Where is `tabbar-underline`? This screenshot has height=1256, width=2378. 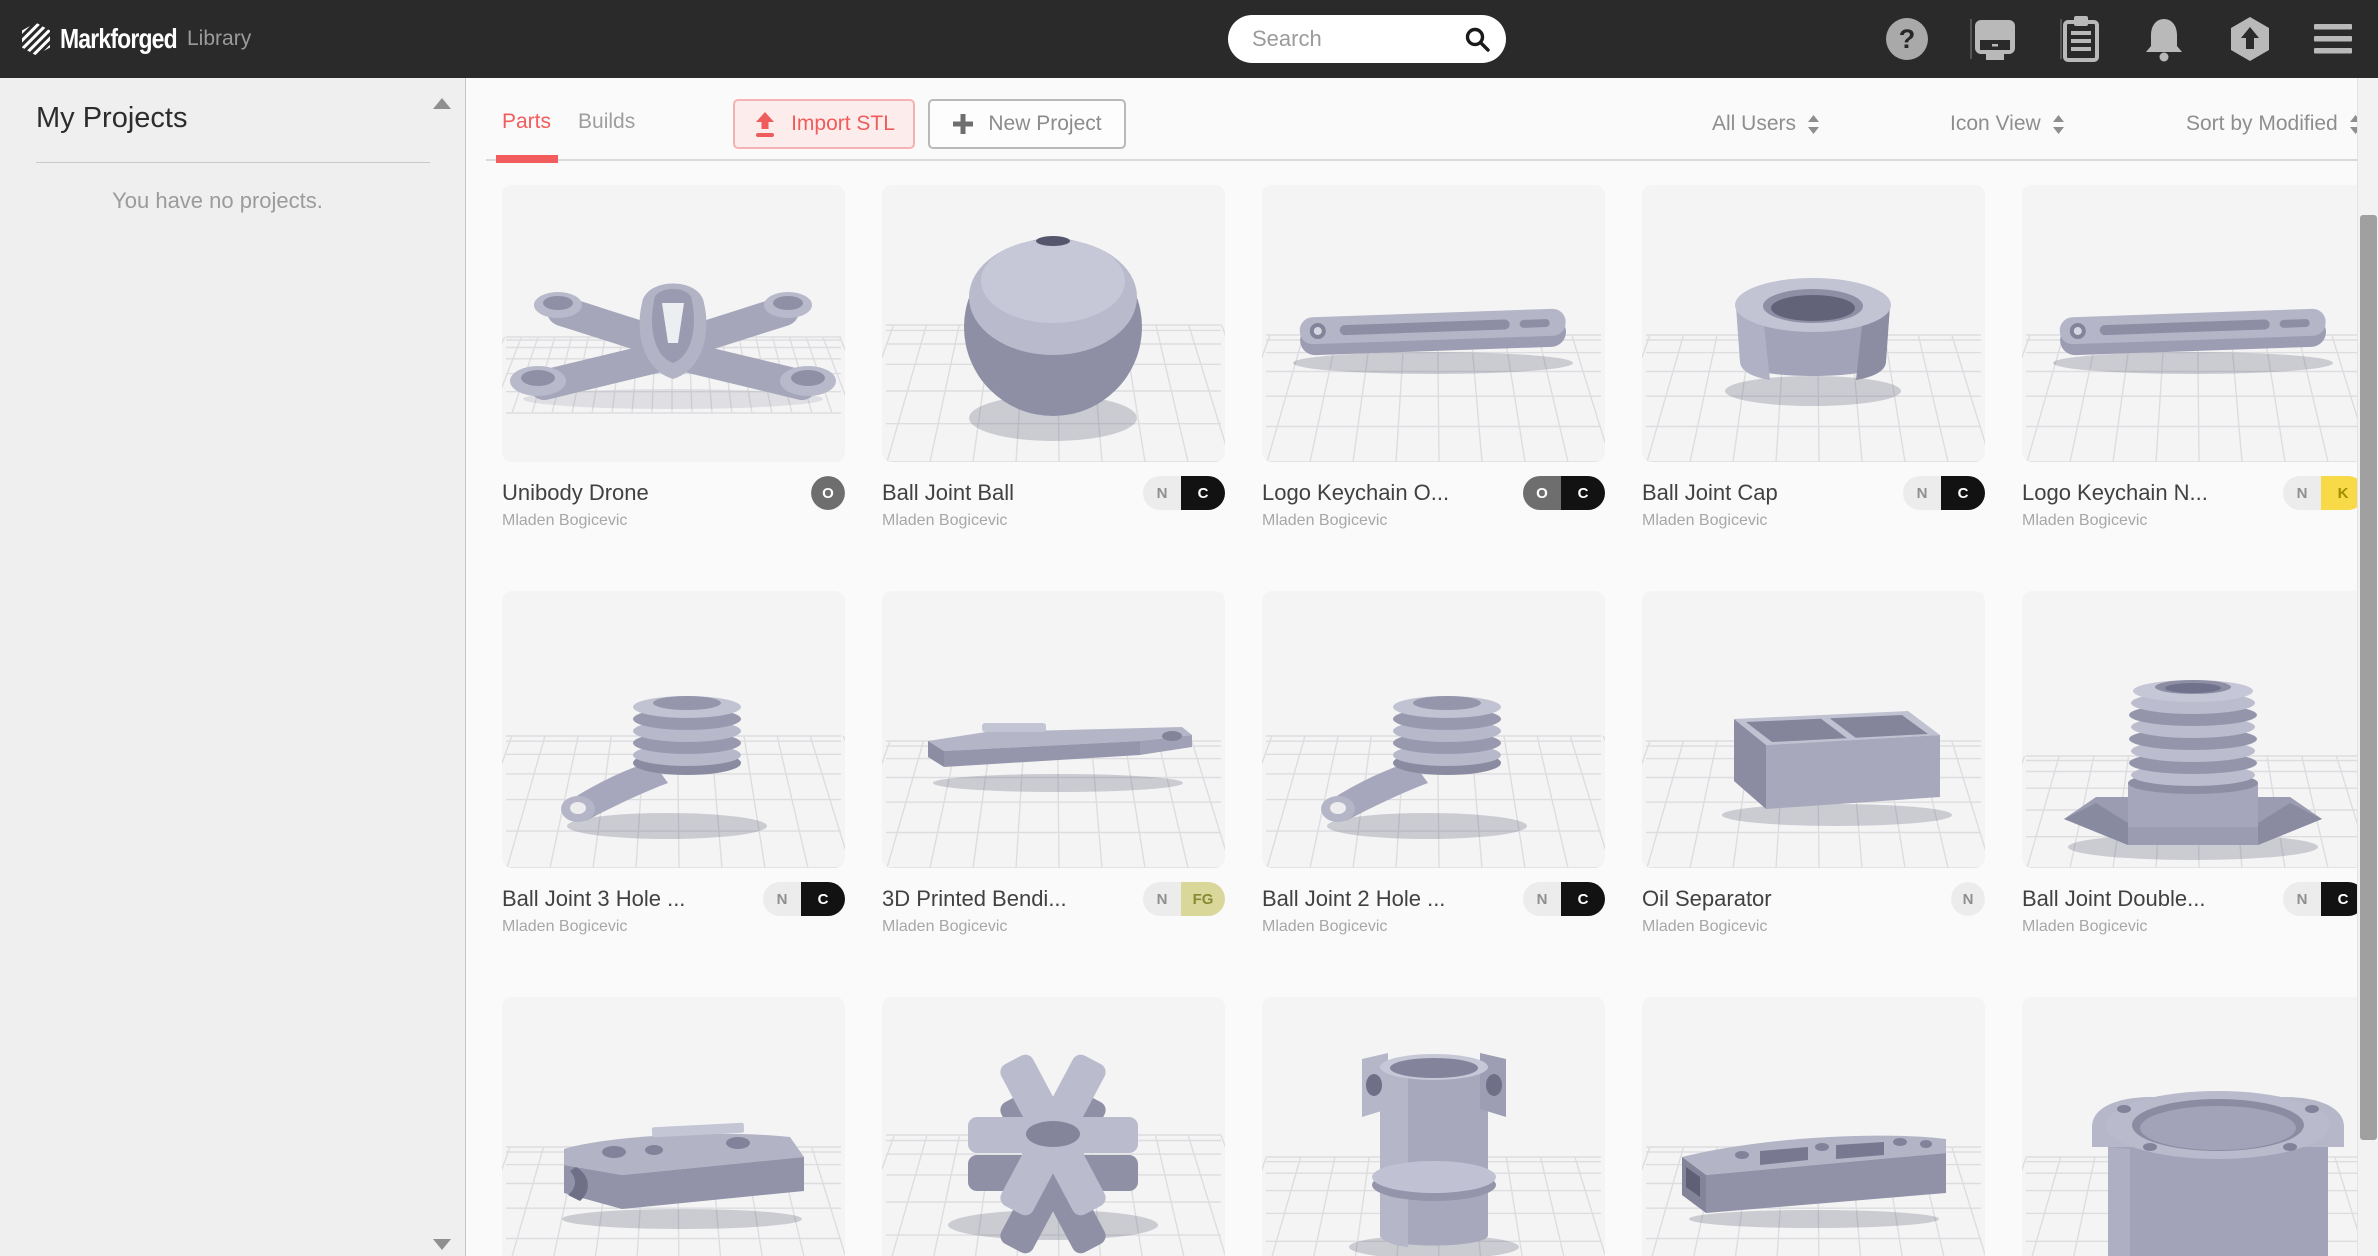 tabbar-underline is located at coordinates (1432, 160).